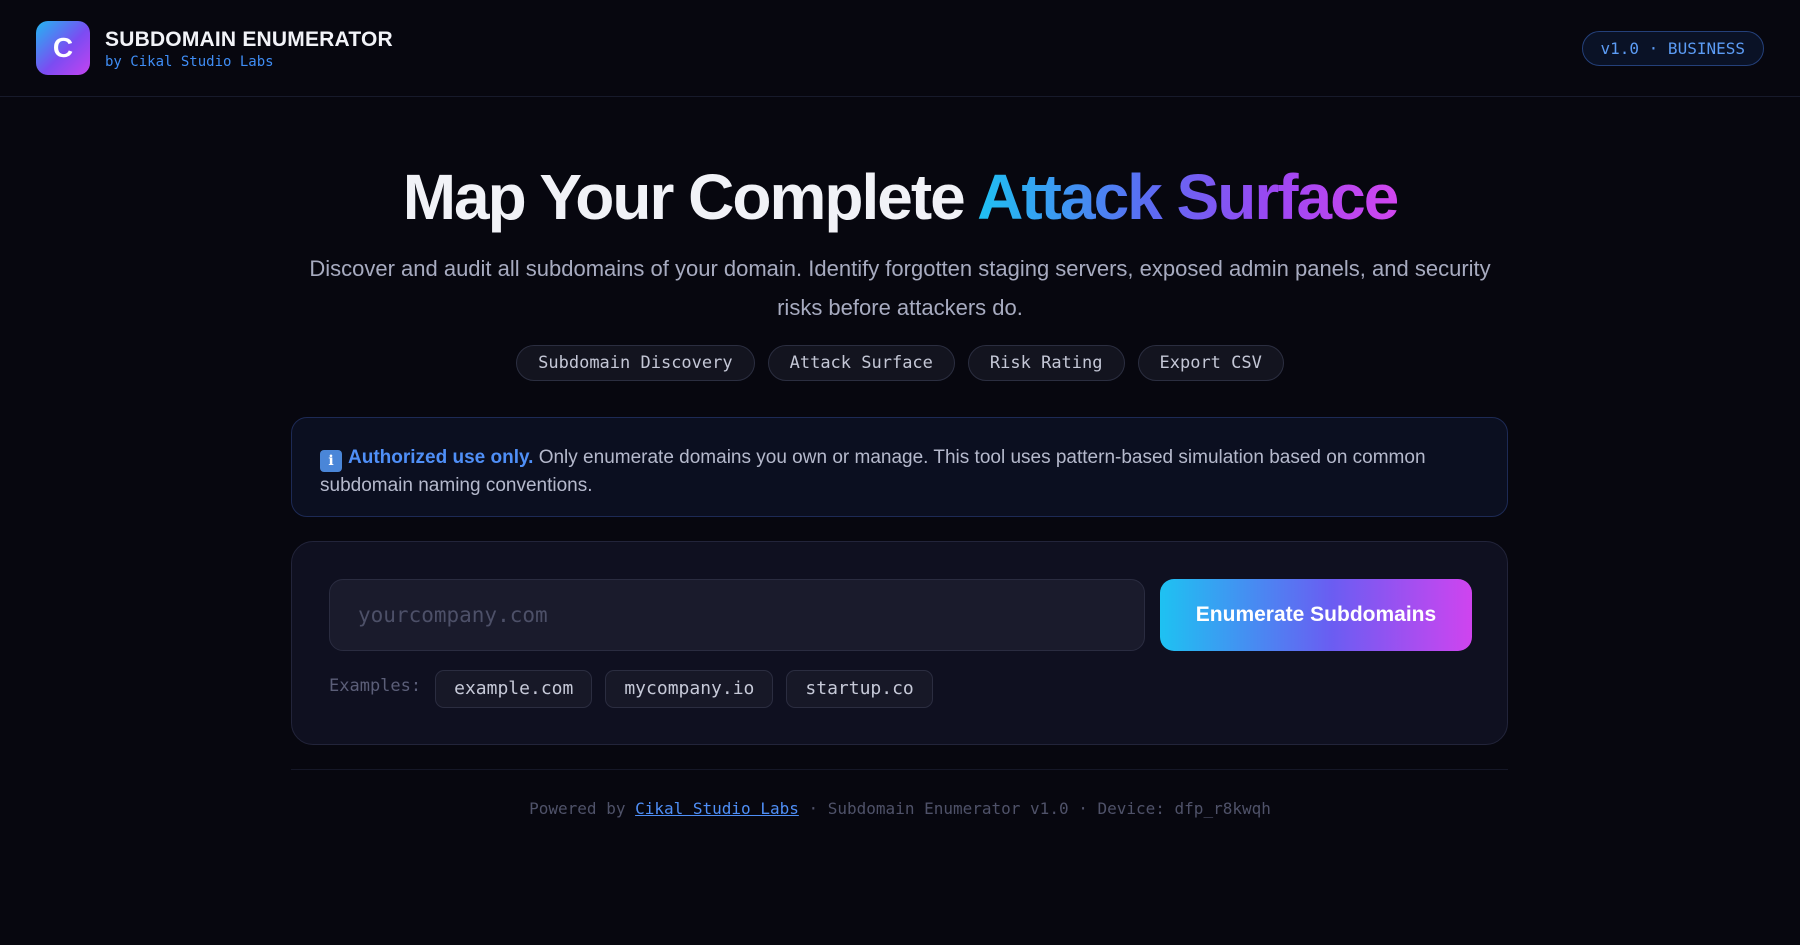 The height and width of the screenshot is (945, 1800). What do you see at coordinates (1188, 197) in the screenshot?
I see `hero-title-gradient: Attack Surface` at bounding box center [1188, 197].